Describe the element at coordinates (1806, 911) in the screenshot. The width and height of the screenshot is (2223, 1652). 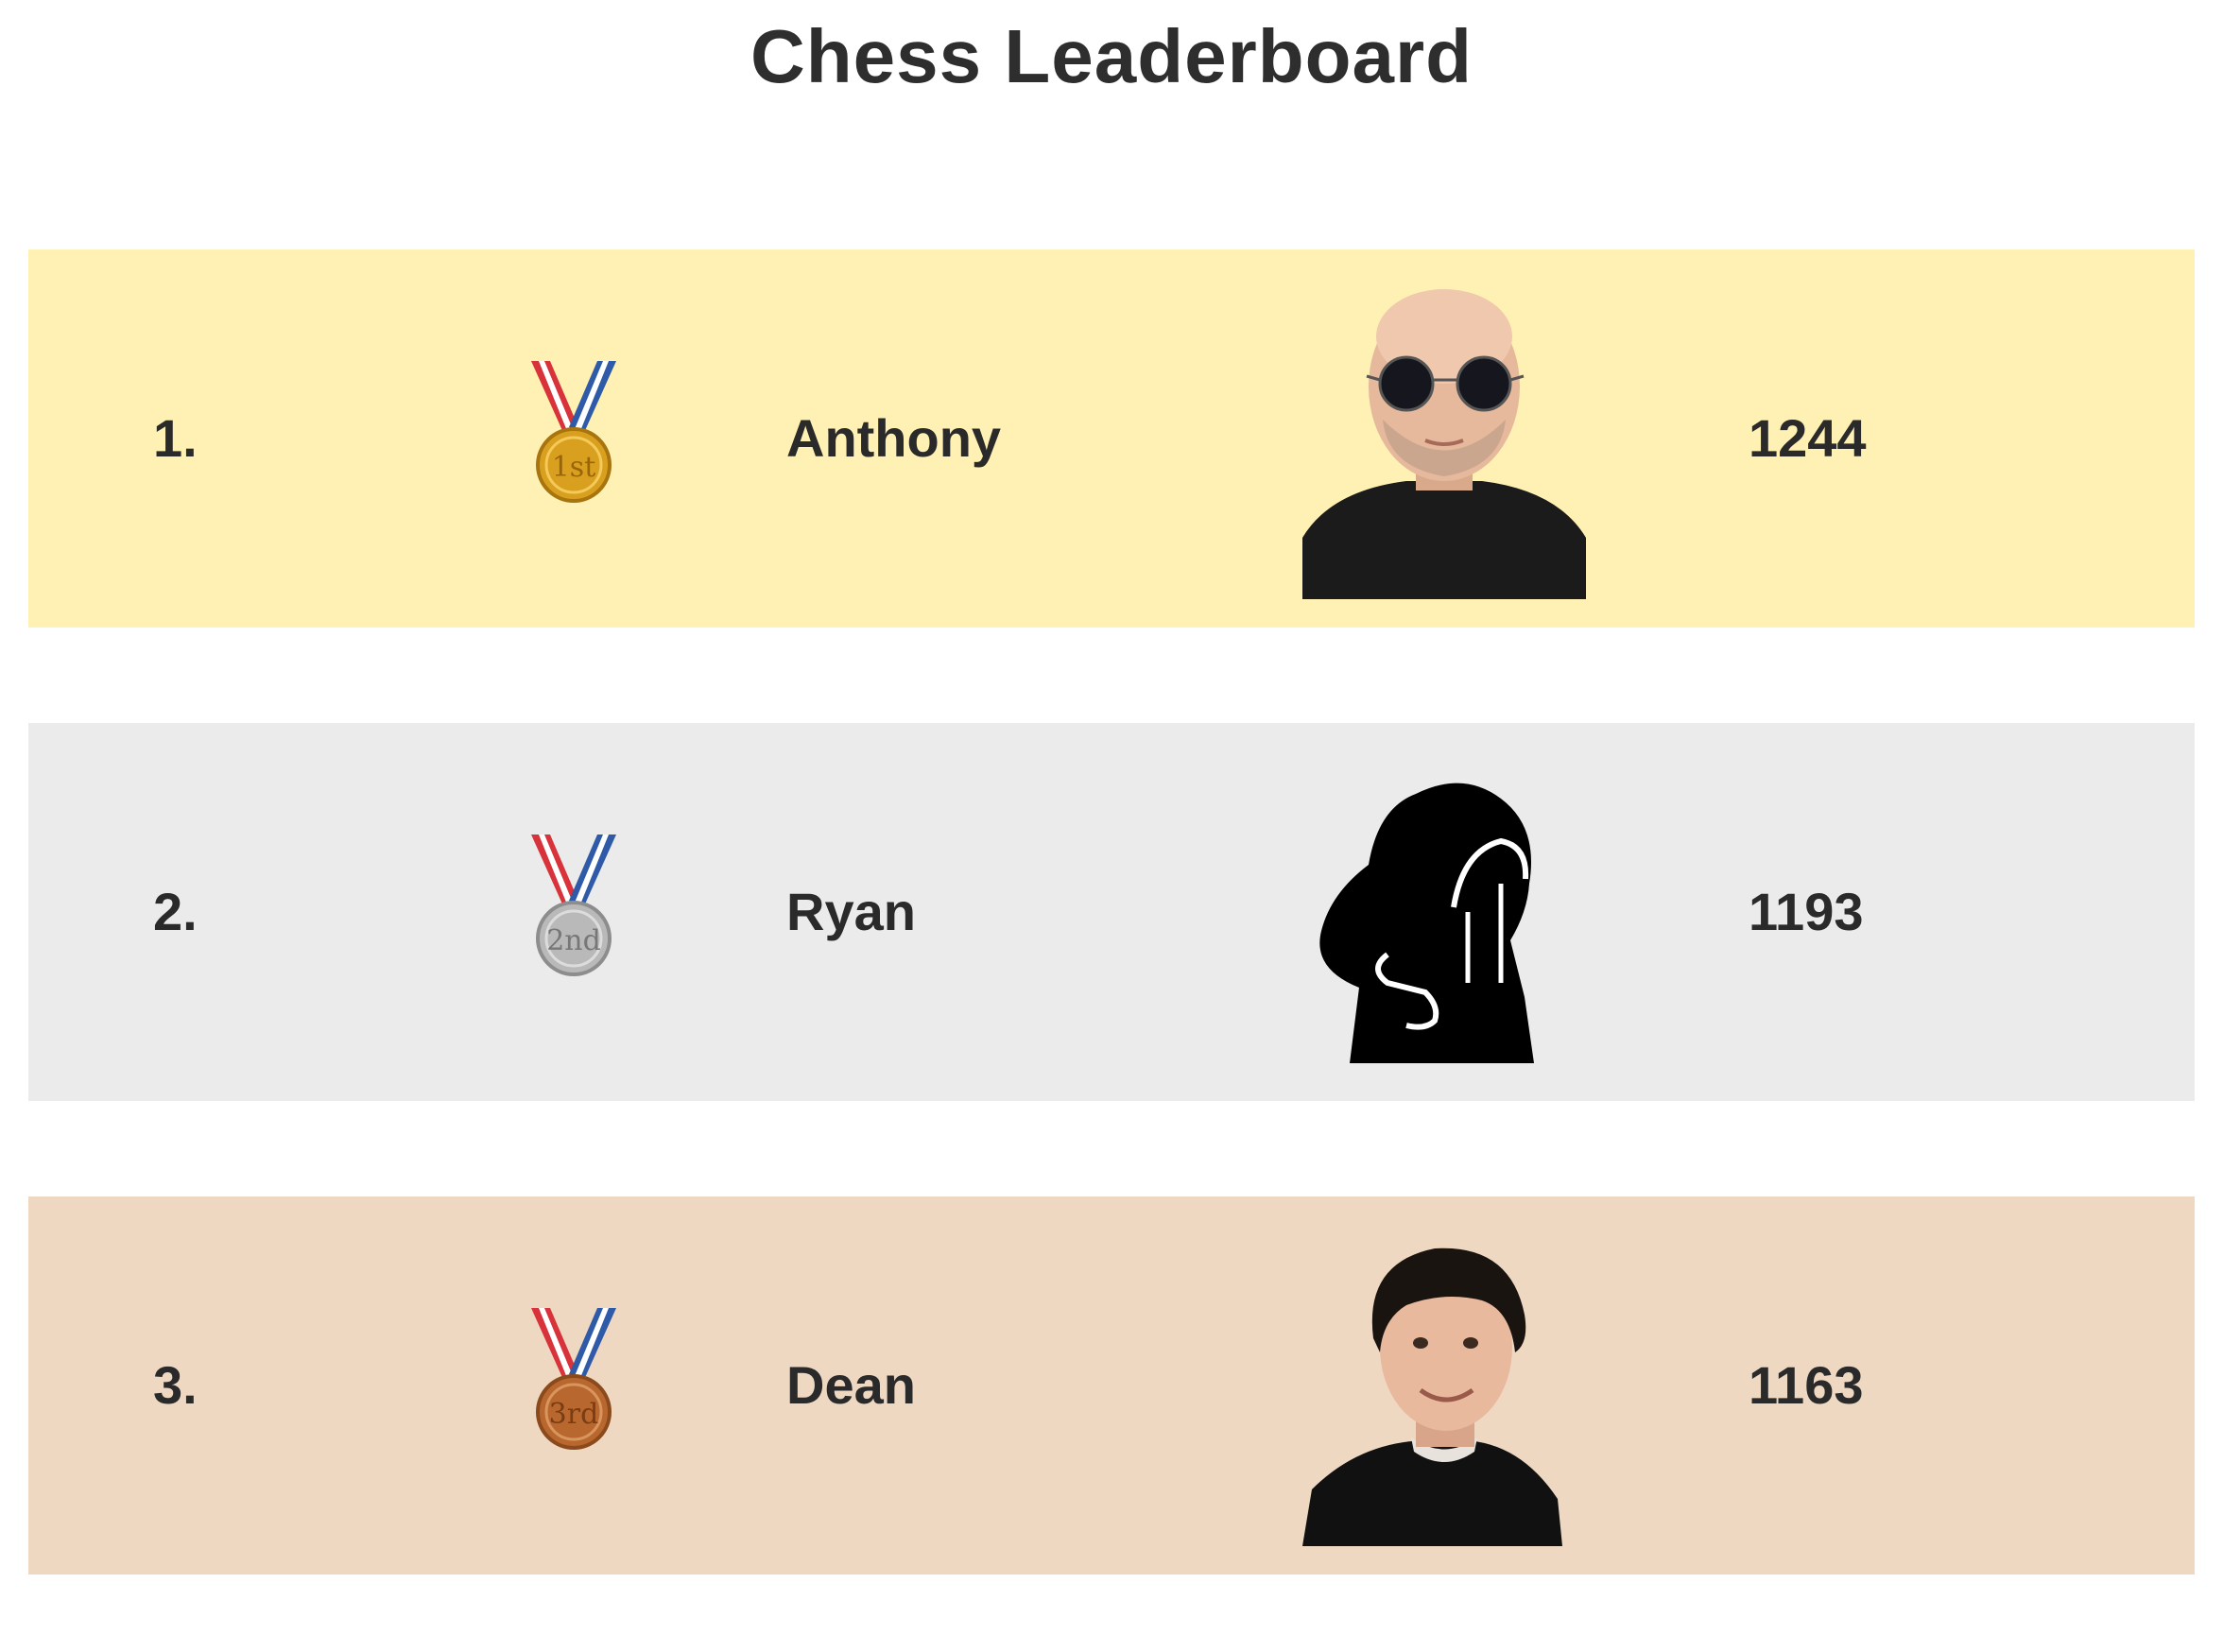
I see `player-score: 1193` at that location.